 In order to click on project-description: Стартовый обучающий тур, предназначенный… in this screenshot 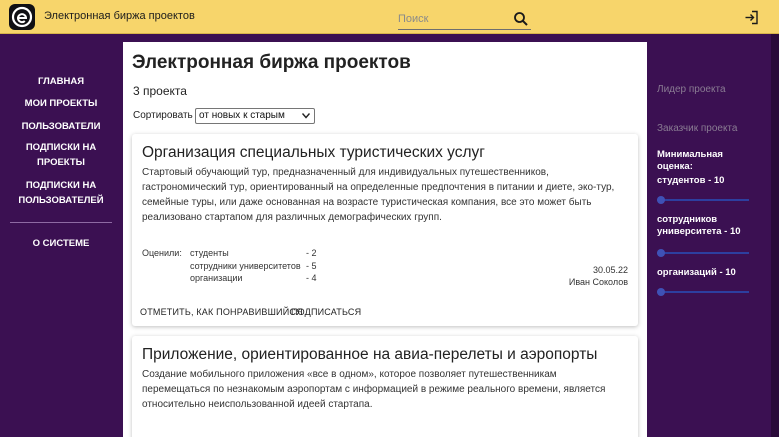, I will do `click(378, 195)`.